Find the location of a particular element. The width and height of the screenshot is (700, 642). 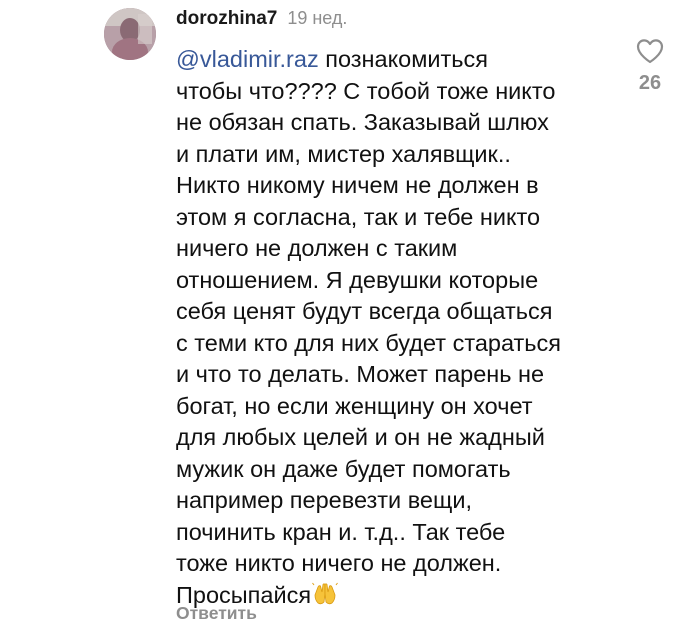

mention-link: @vladimir.raz is located at coordinates (247, 59).